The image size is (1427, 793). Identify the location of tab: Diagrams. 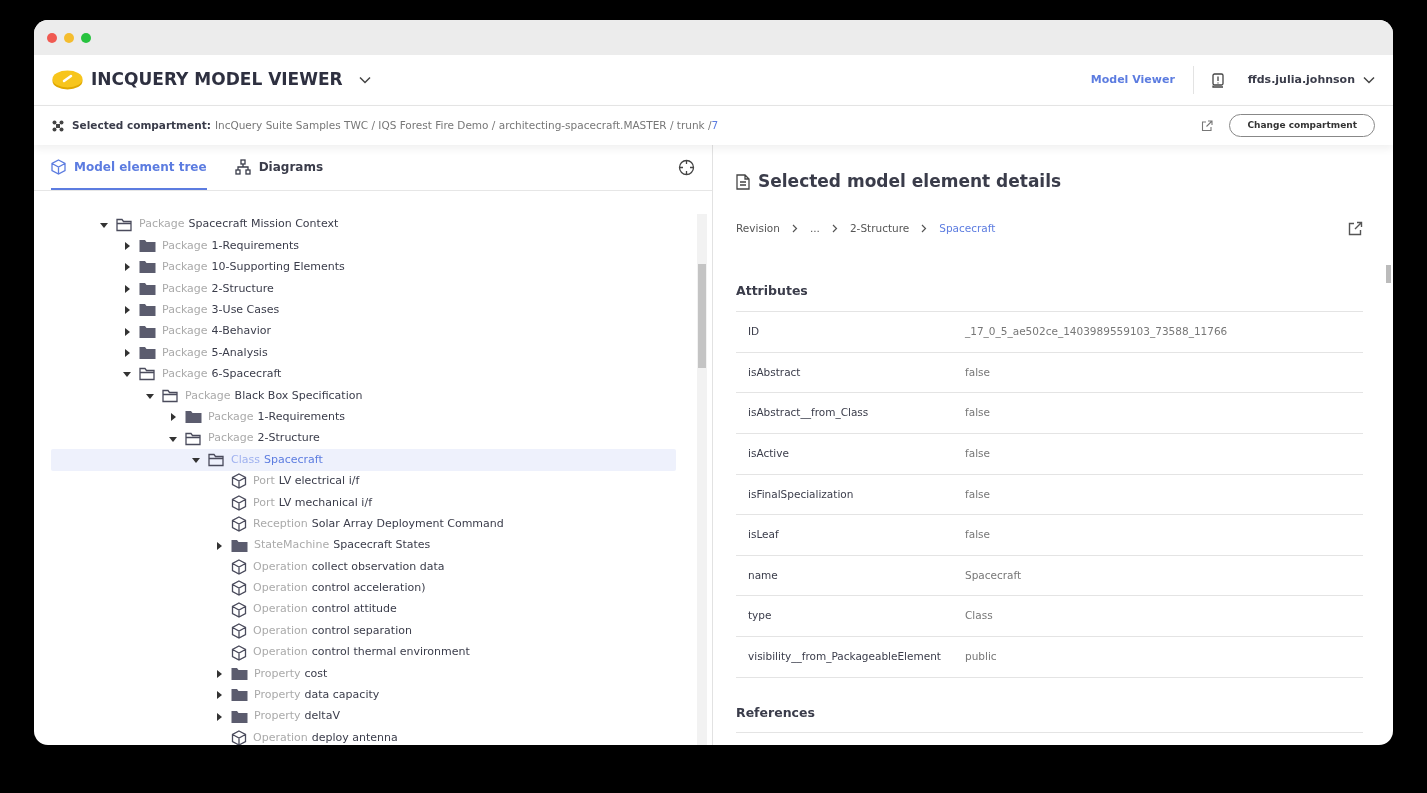
(279, 167).